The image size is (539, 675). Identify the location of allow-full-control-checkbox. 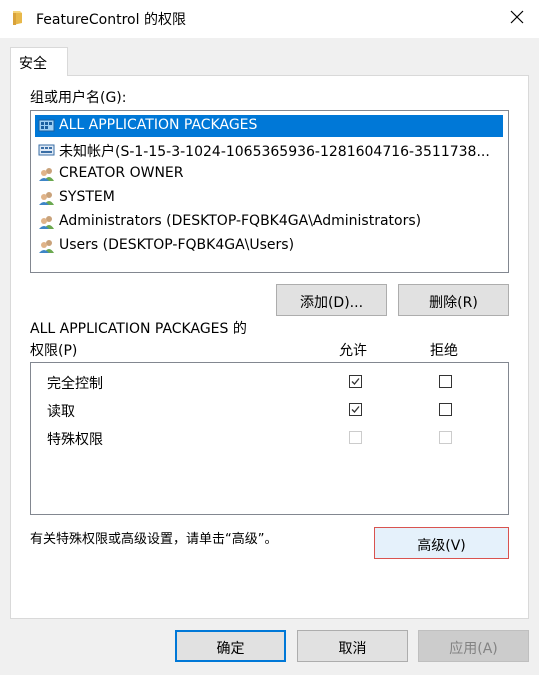
(355, 381).